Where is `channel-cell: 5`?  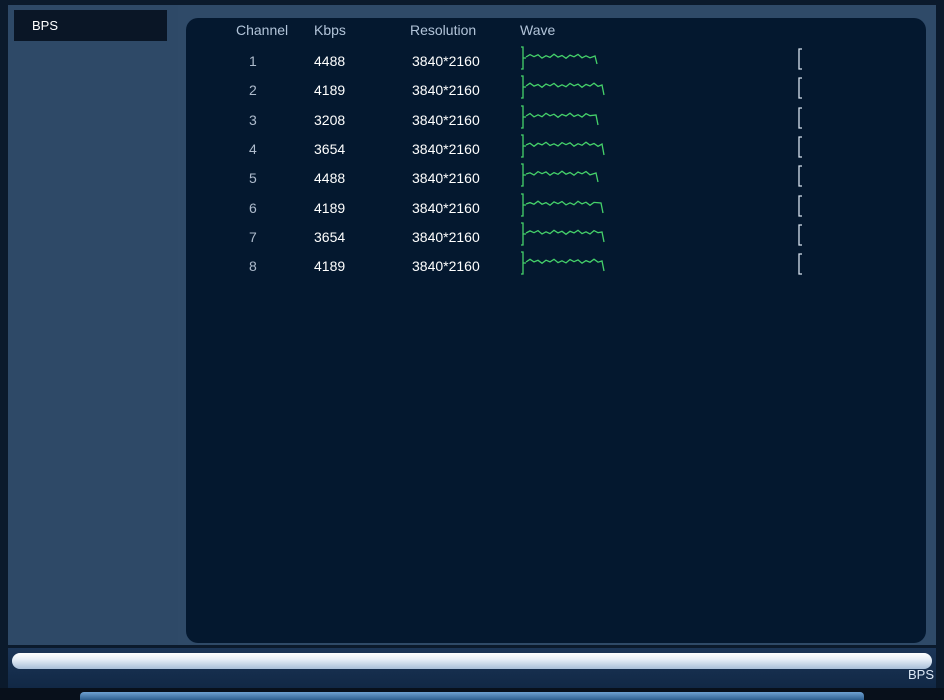
channel-cell: 5 is located at coordinates (253, 178).